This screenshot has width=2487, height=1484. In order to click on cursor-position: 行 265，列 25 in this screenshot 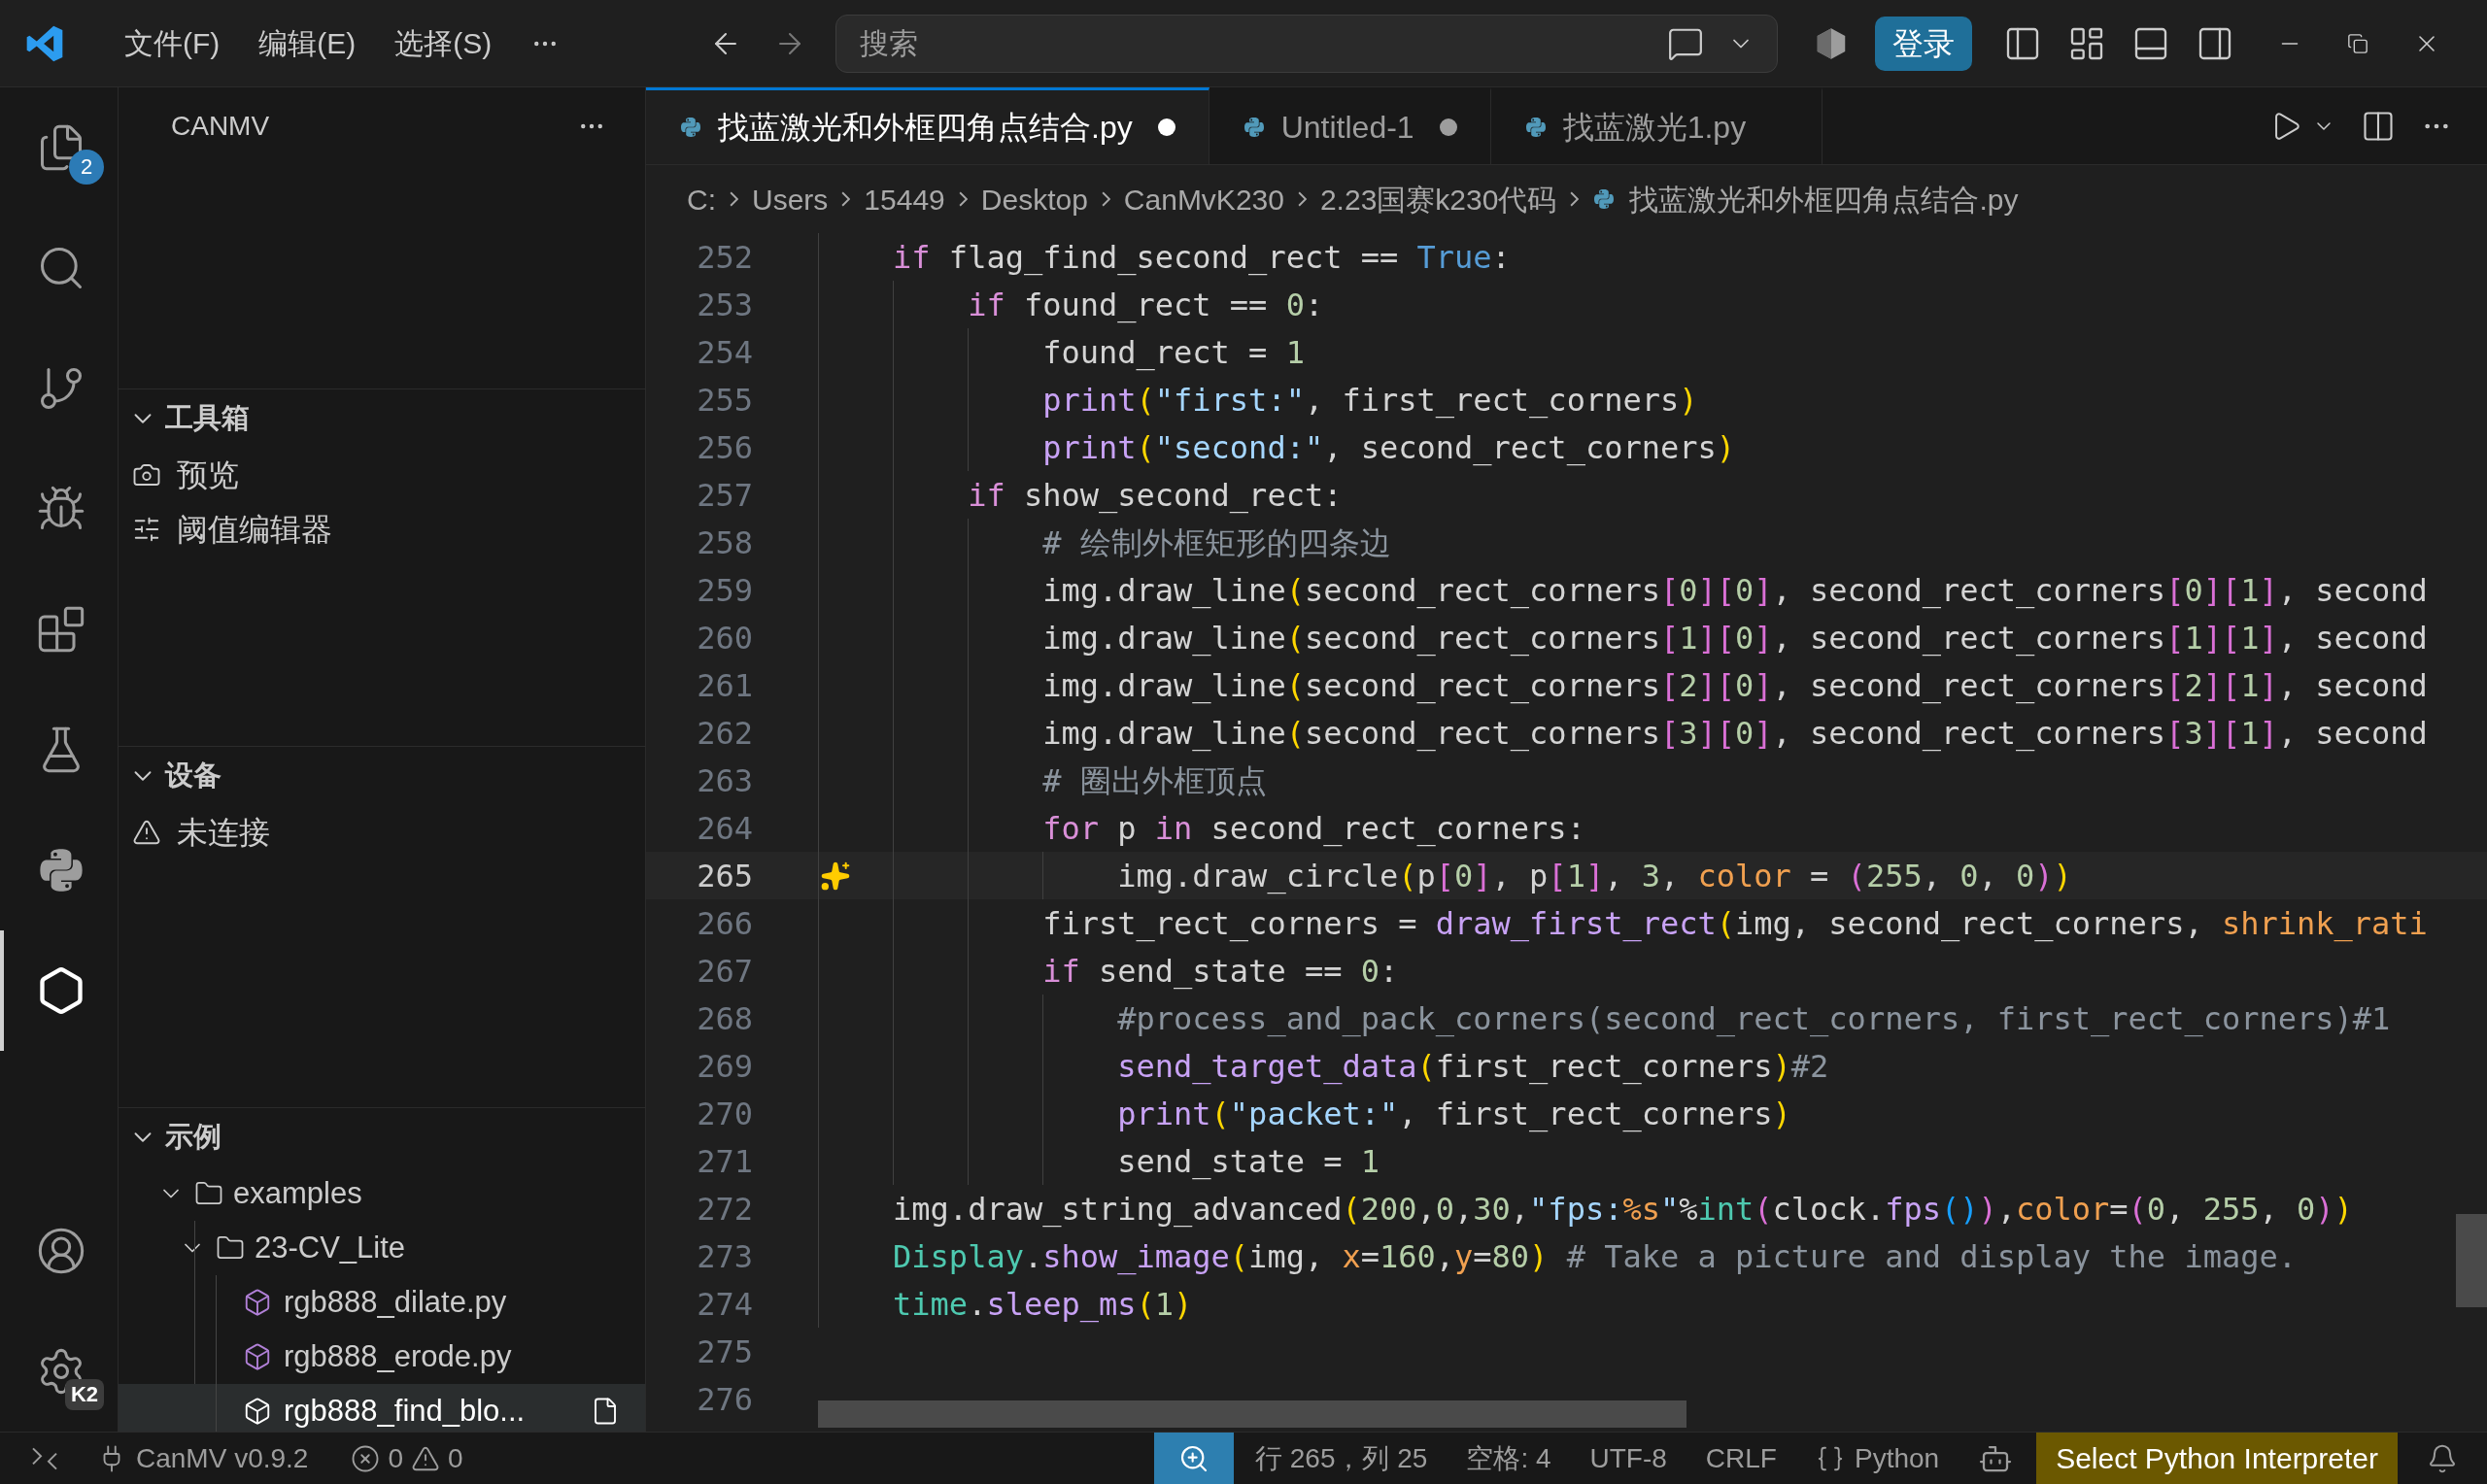, I will do `click(1341, 1458)`.